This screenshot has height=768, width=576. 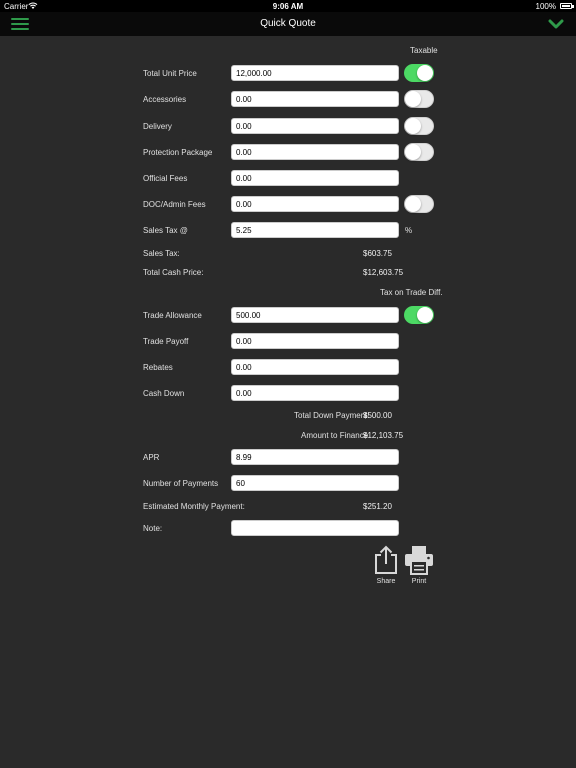 What do you see at coordinates (178, 152) in the screenshot?
I see `protection-package-label: Protection Package` at bounding box center [178, 152].